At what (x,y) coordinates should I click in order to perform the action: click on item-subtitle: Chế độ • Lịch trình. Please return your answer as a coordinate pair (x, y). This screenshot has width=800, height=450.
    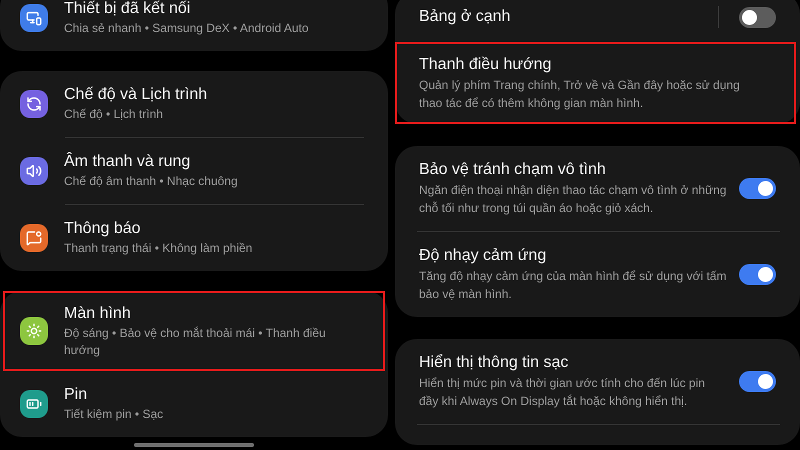
    Looking at the image, I should click on (114, 114).